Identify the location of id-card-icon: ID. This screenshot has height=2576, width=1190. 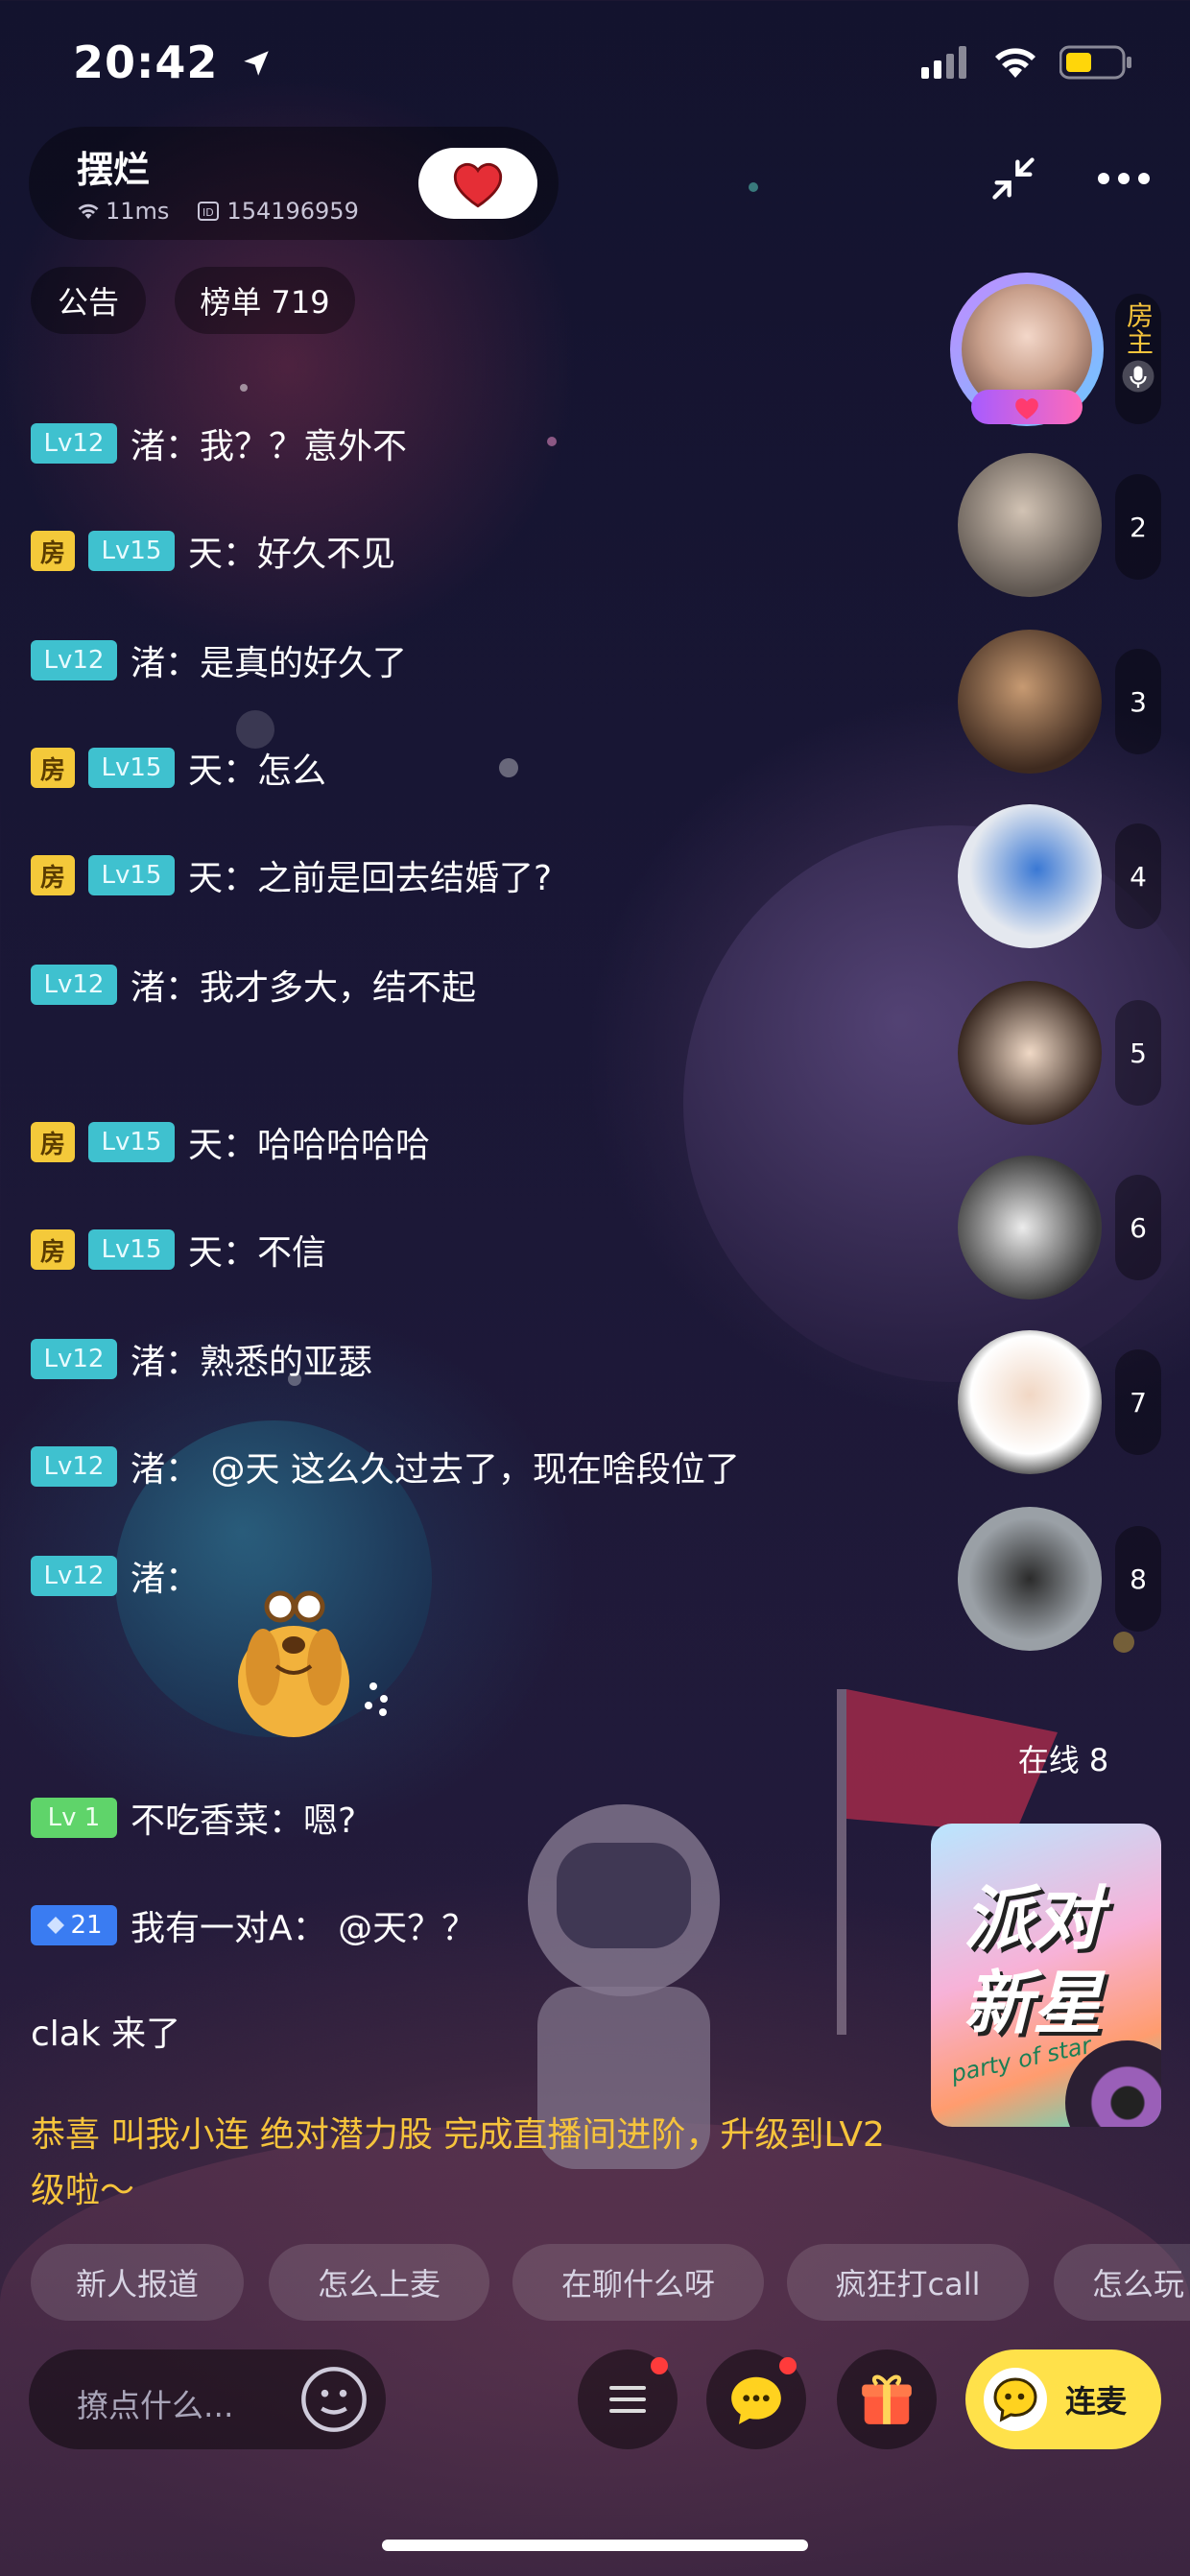
(209, 211).